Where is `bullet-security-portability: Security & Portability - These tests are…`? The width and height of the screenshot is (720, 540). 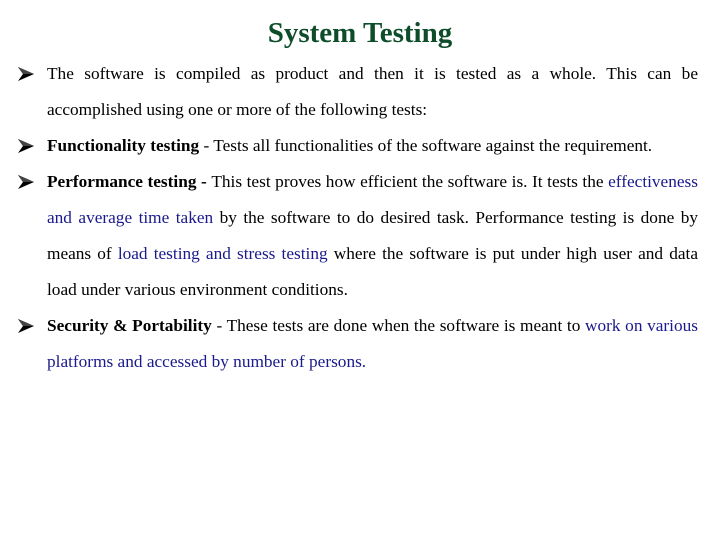 bullet-security-portability: Security & Portability - These tests are… is located at coordinates (358, 344).